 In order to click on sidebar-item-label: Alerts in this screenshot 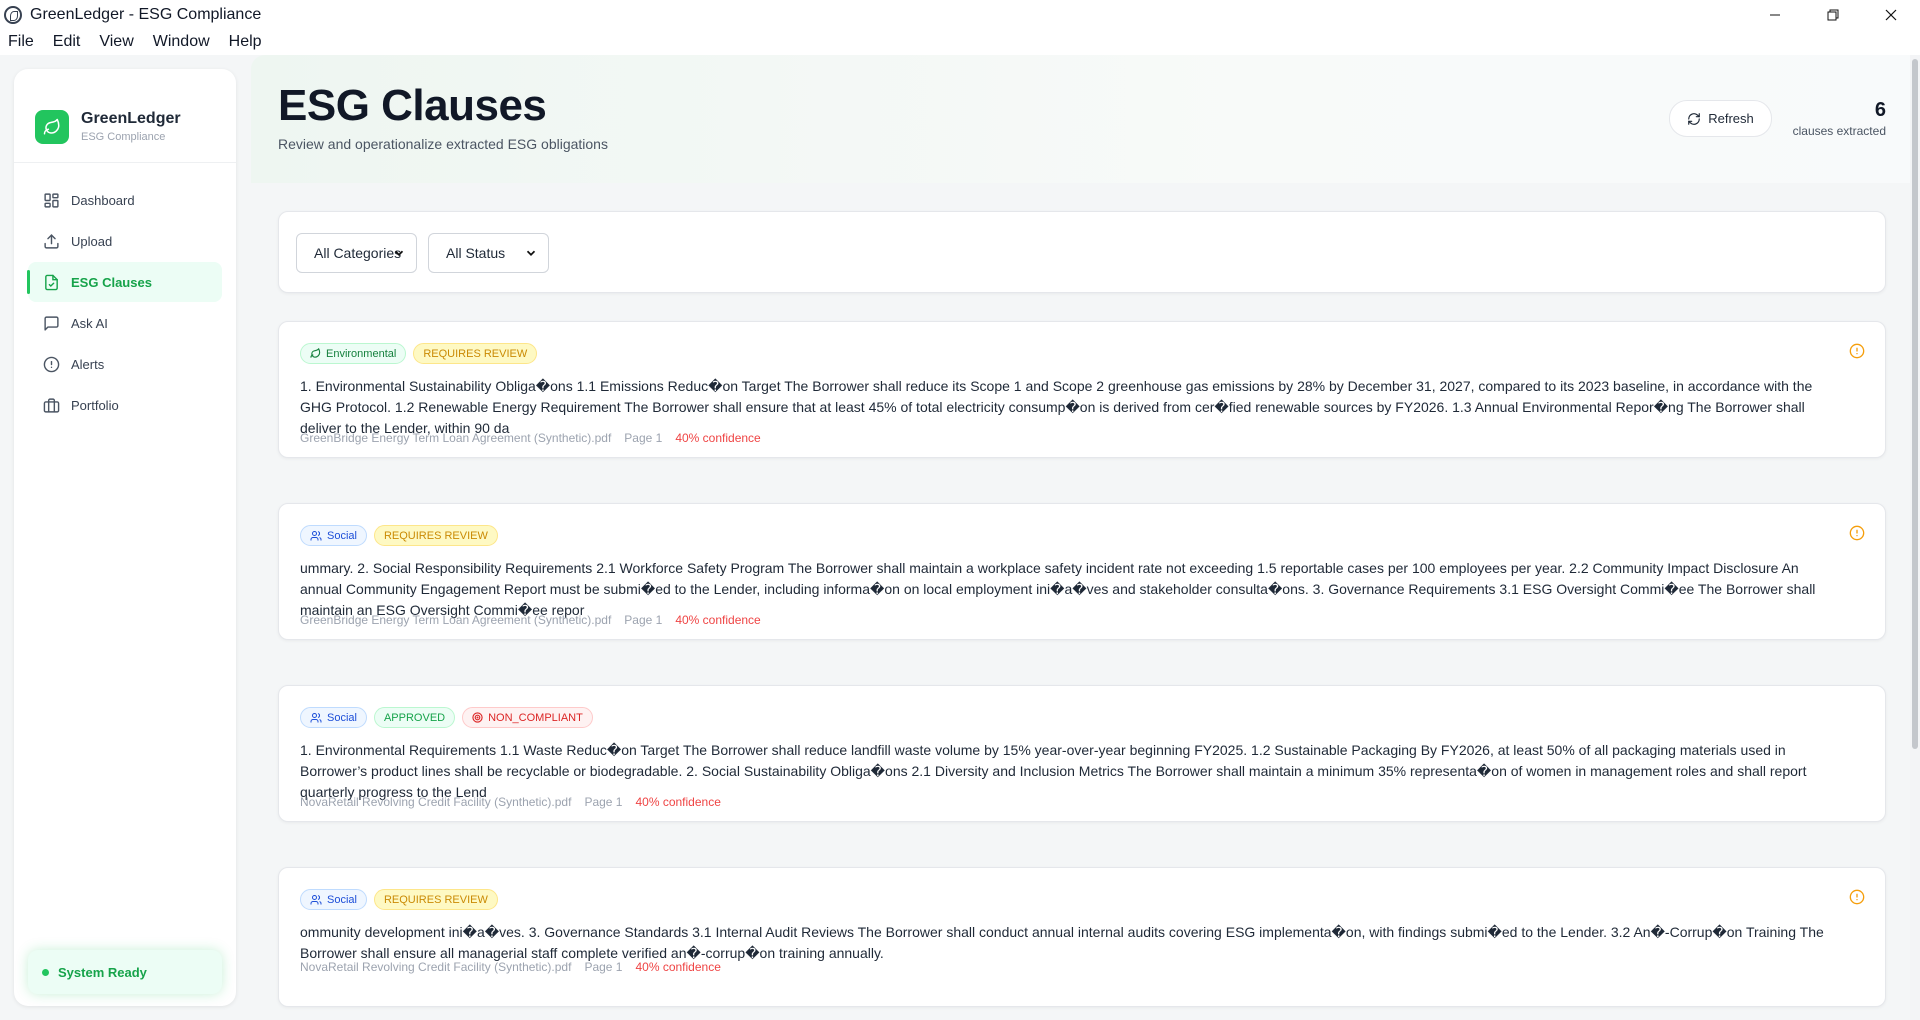, I will do `click(88, 364)`.